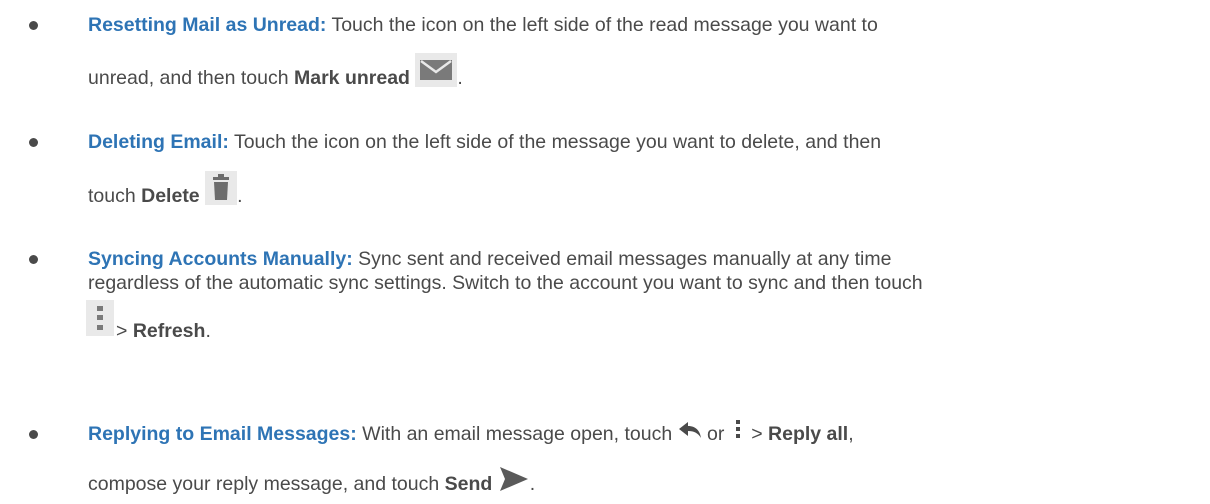 The width and height of the screenshot is (1210, 504). Describe the element at coordinates (170, 196) in the screenshot. I see `command-label: Delete` at that location.